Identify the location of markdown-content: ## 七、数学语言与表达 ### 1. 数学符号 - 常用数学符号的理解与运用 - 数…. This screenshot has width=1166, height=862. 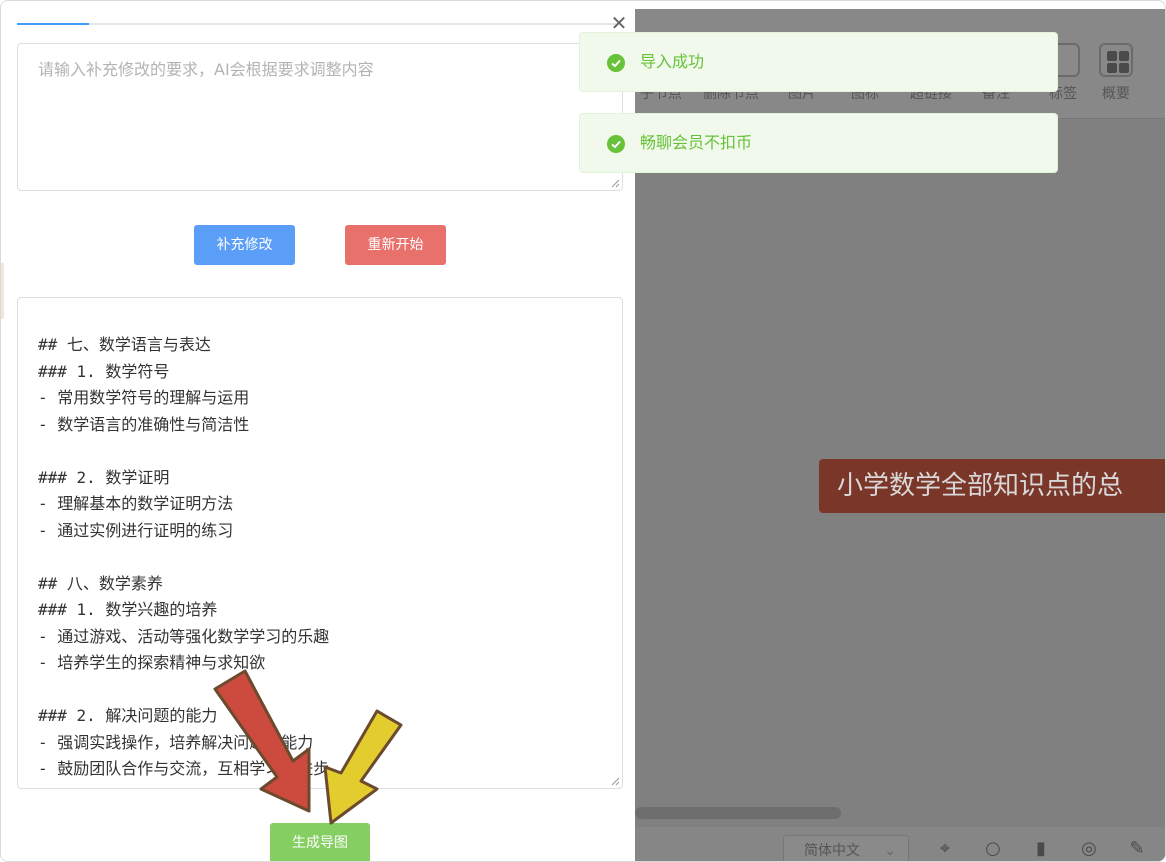
(183, 557).